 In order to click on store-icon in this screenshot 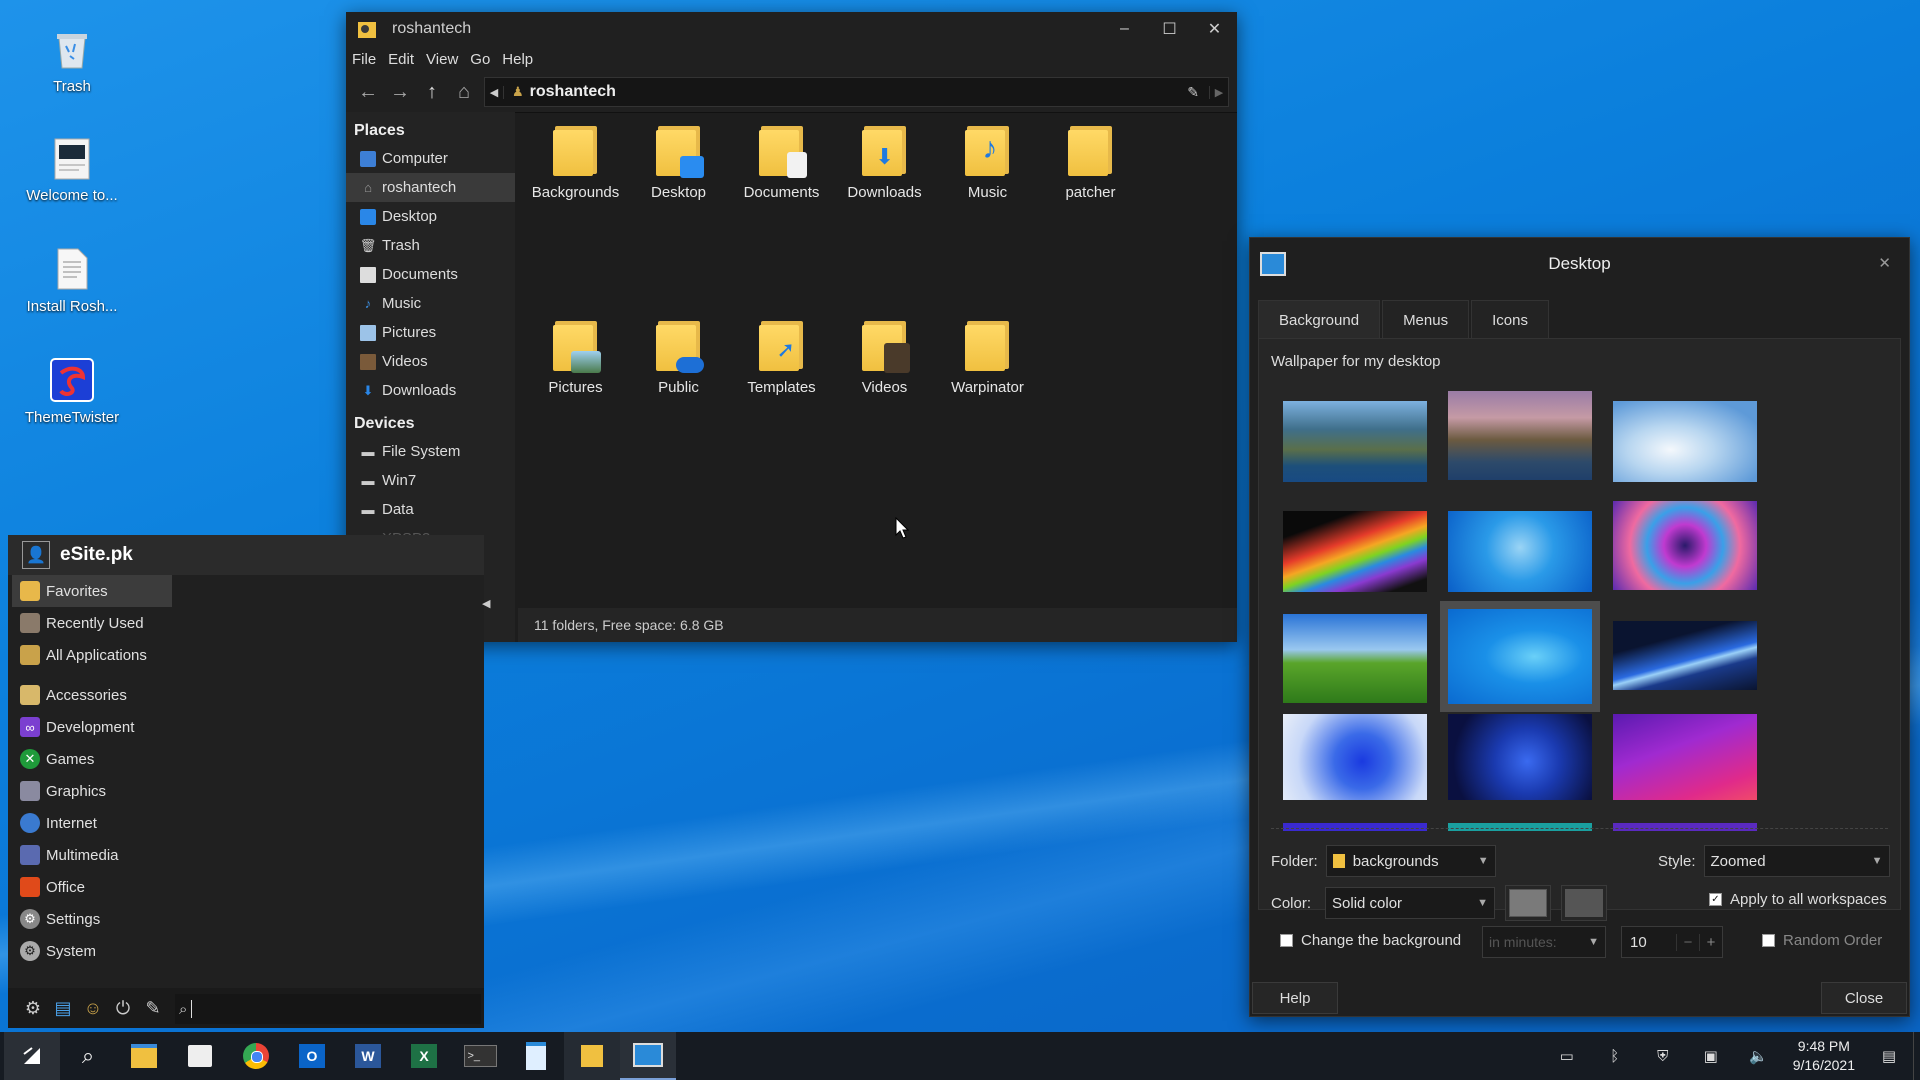, I will do `click(200, 1056)`.